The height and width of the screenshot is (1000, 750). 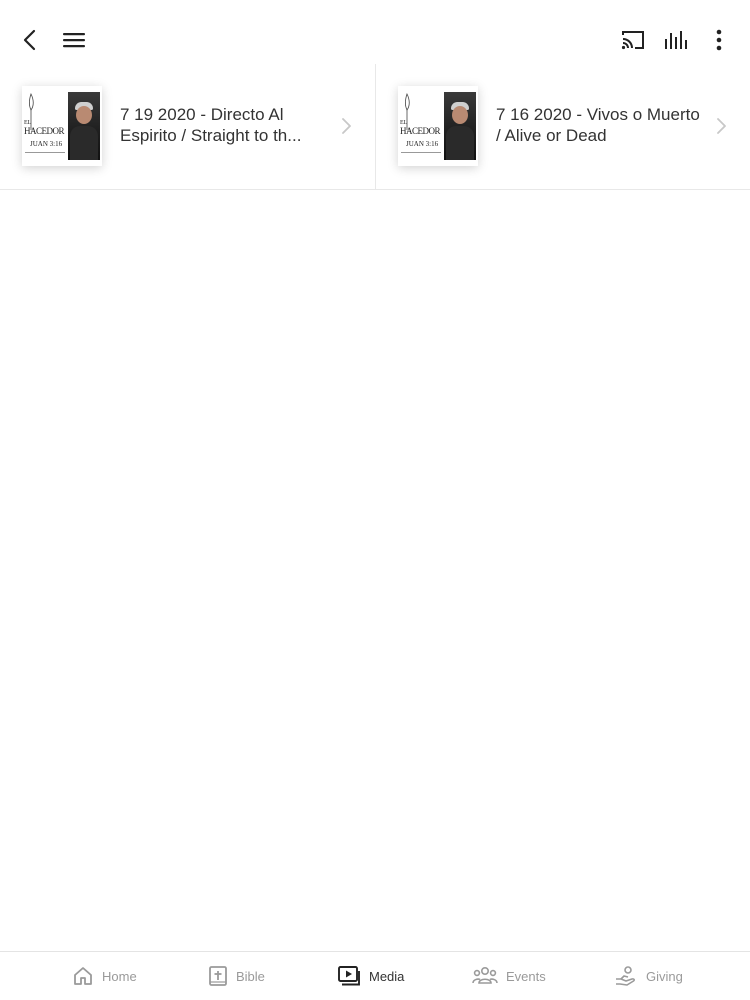 I want to click on bottom-tab-bar: Home Bible Media Events Giving, so click(x=375, y=975).